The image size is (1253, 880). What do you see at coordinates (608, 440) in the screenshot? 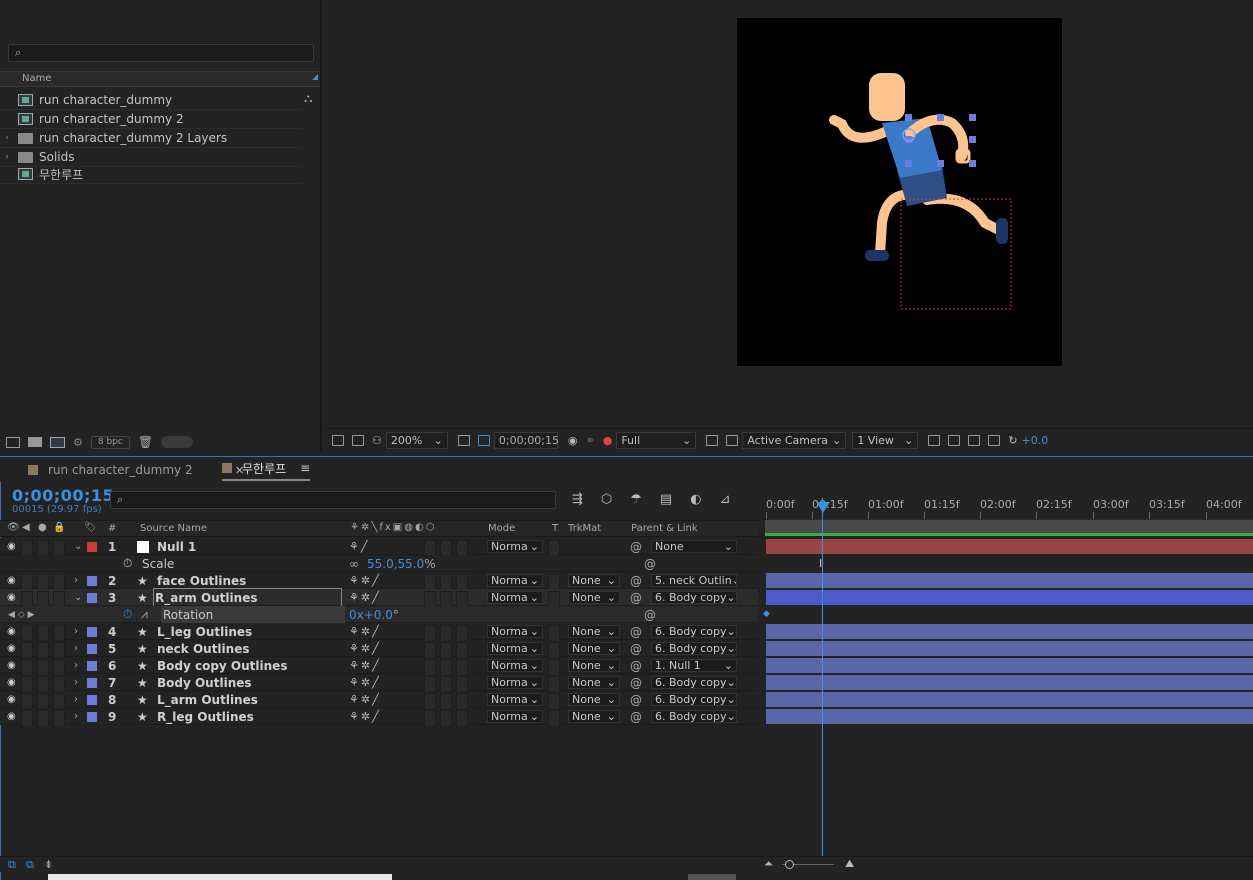
I see `channel-icon: ●` at bounding box center [608, 440].